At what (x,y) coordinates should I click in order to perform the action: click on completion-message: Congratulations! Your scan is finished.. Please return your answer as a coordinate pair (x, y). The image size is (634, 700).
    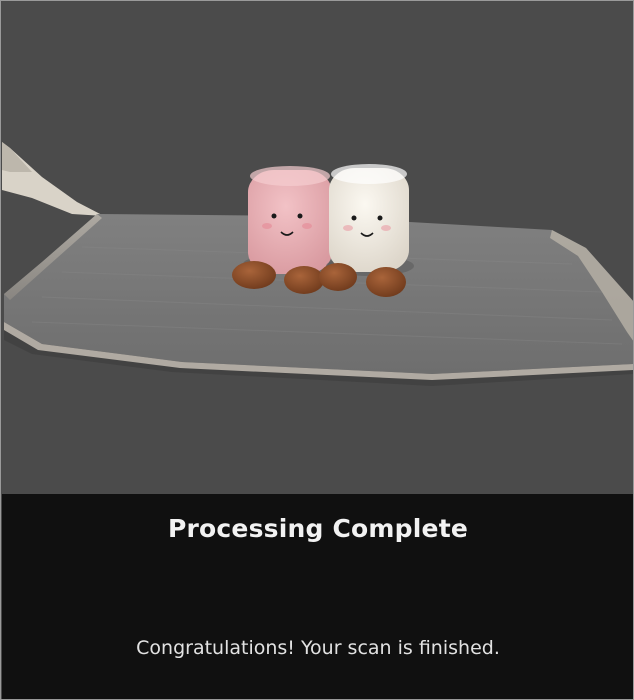
    Looking at the image, I should click on (318, 648).